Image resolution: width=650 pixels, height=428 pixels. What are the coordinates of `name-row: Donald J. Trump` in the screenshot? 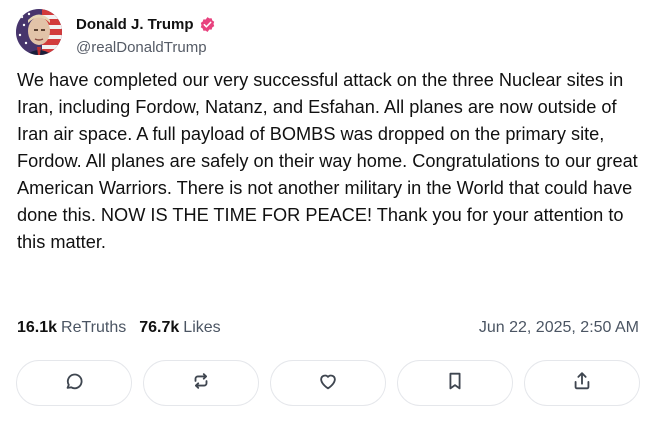 It's located at (146, 24).